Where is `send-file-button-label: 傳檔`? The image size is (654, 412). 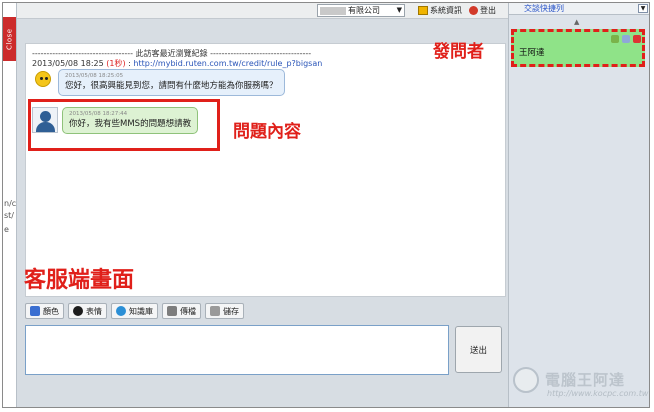
send-file-button-label: 傳檔 is located at coordinates (188, 311).